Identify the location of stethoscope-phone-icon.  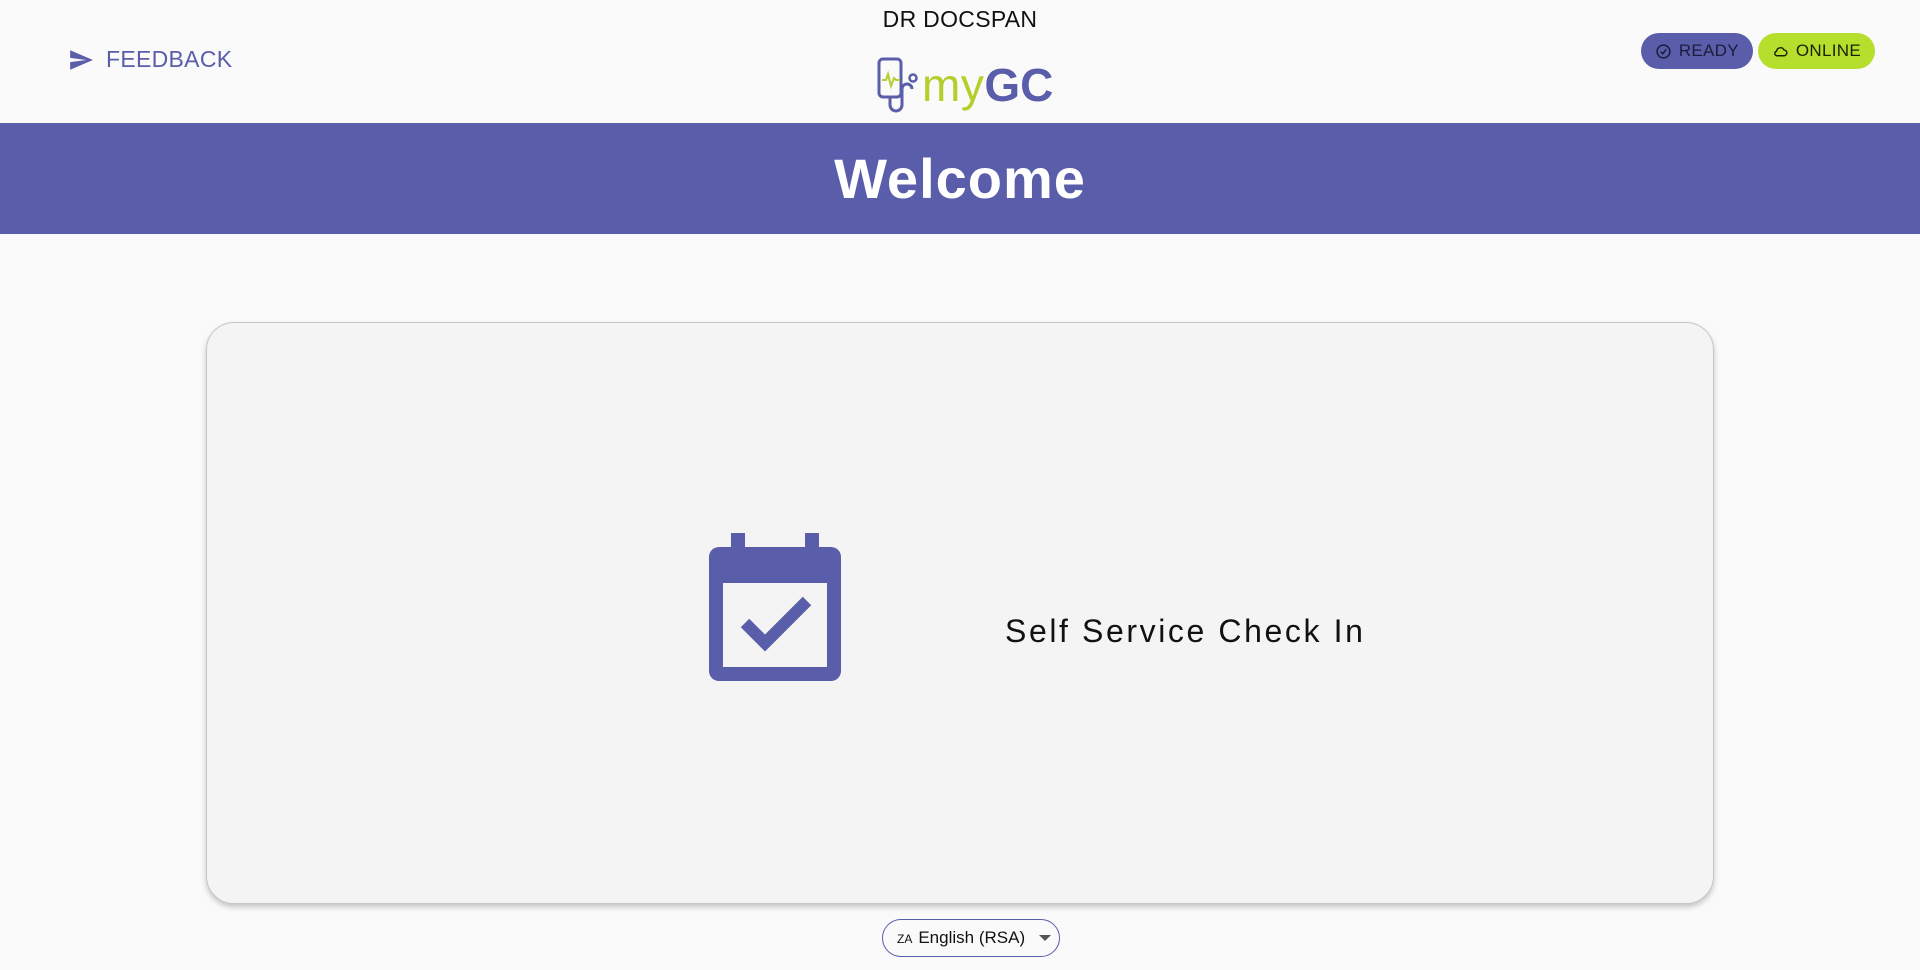
(897, 85).